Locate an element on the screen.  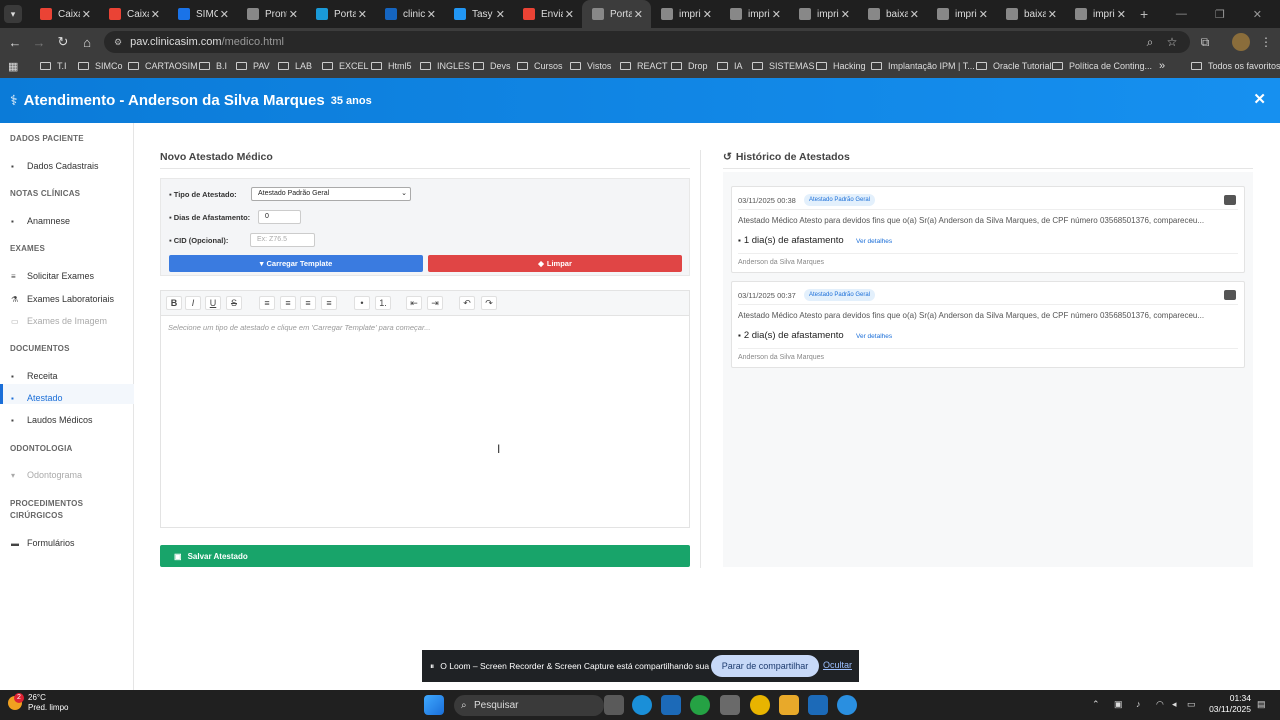
align-left-icon: ≡ is located at coordinates (267, 303).